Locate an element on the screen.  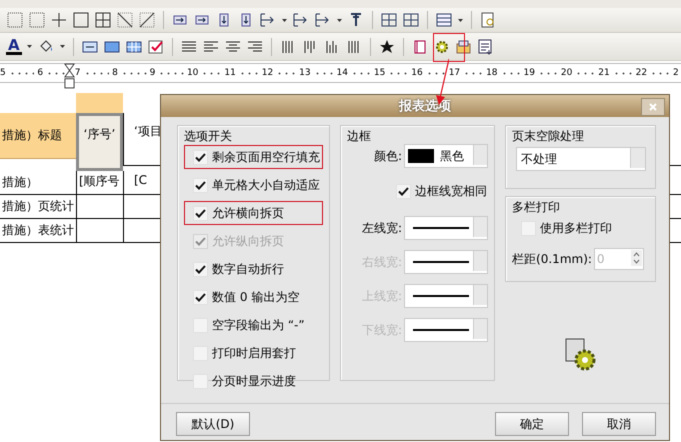
group-title: 选项开关 is located at coordinates (208, 136).